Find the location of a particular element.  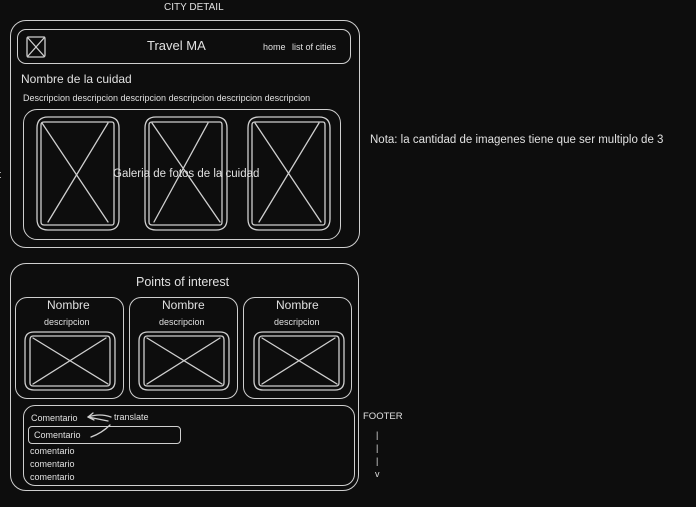

side-mark: t is located at coordinates (0, 175).